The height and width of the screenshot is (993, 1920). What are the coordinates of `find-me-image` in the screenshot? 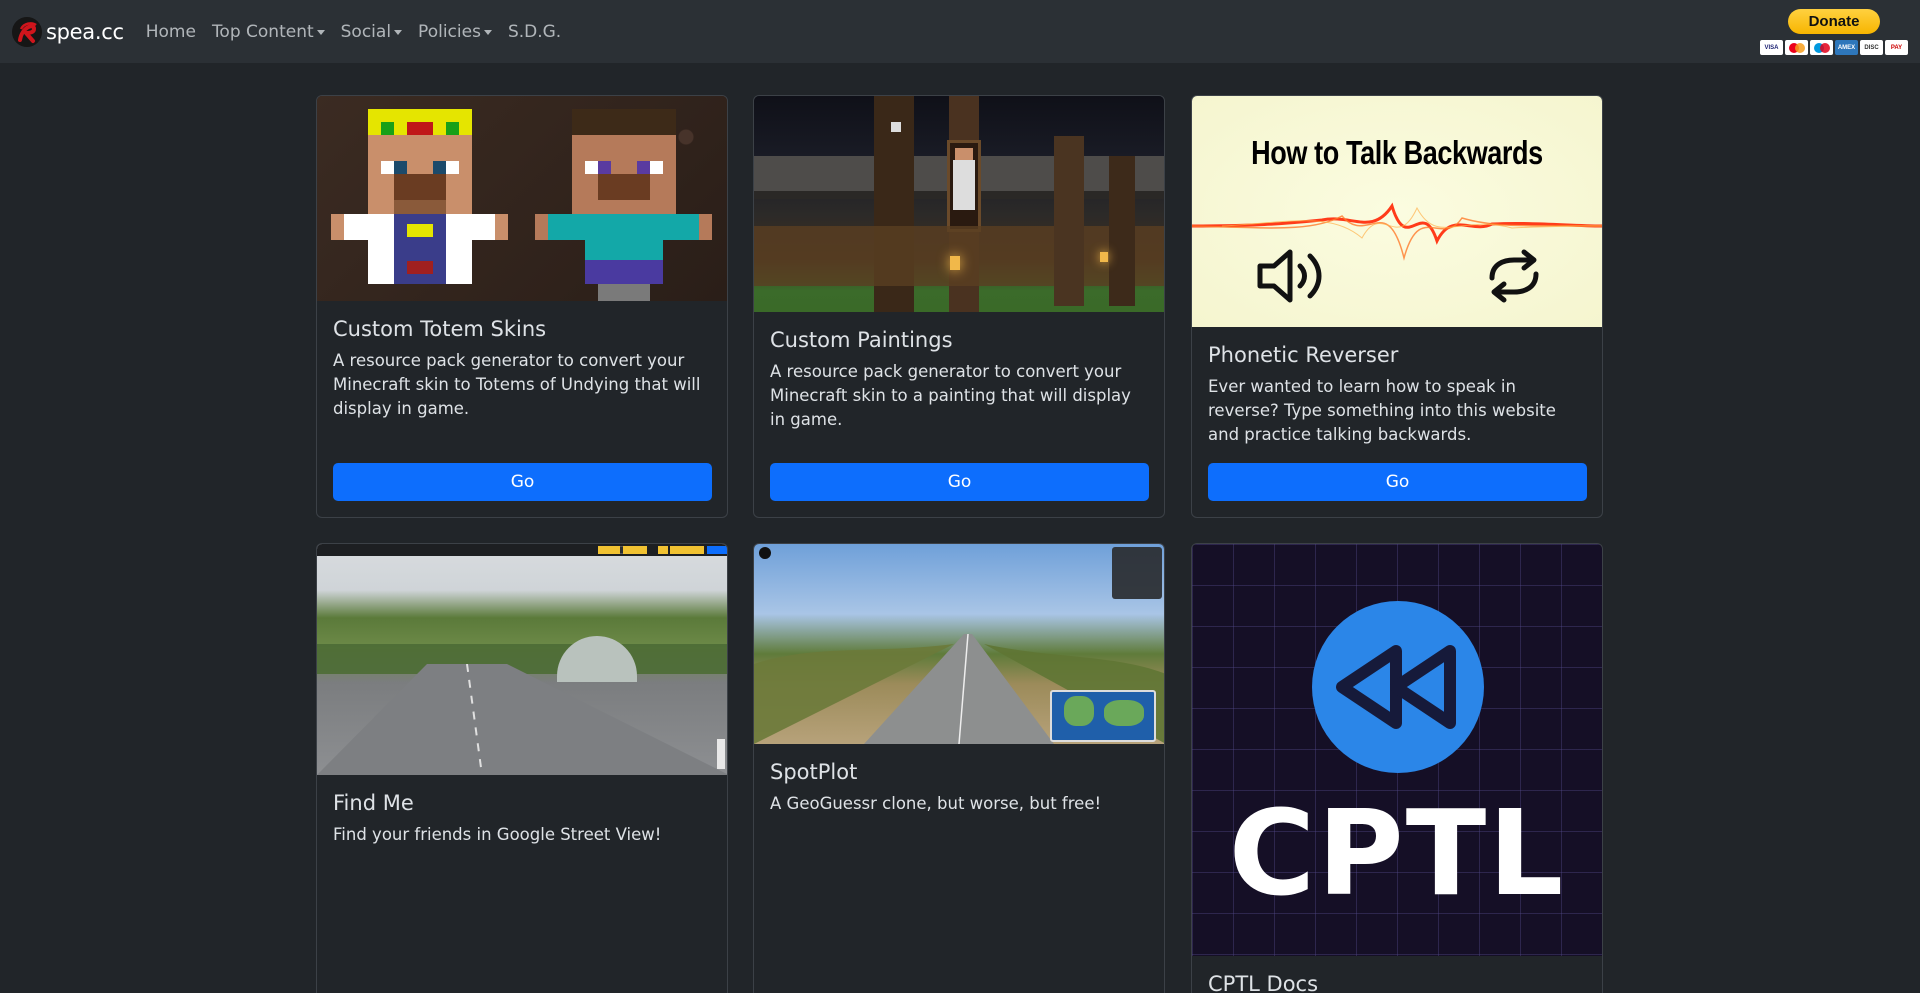 It's located at (522, 659).